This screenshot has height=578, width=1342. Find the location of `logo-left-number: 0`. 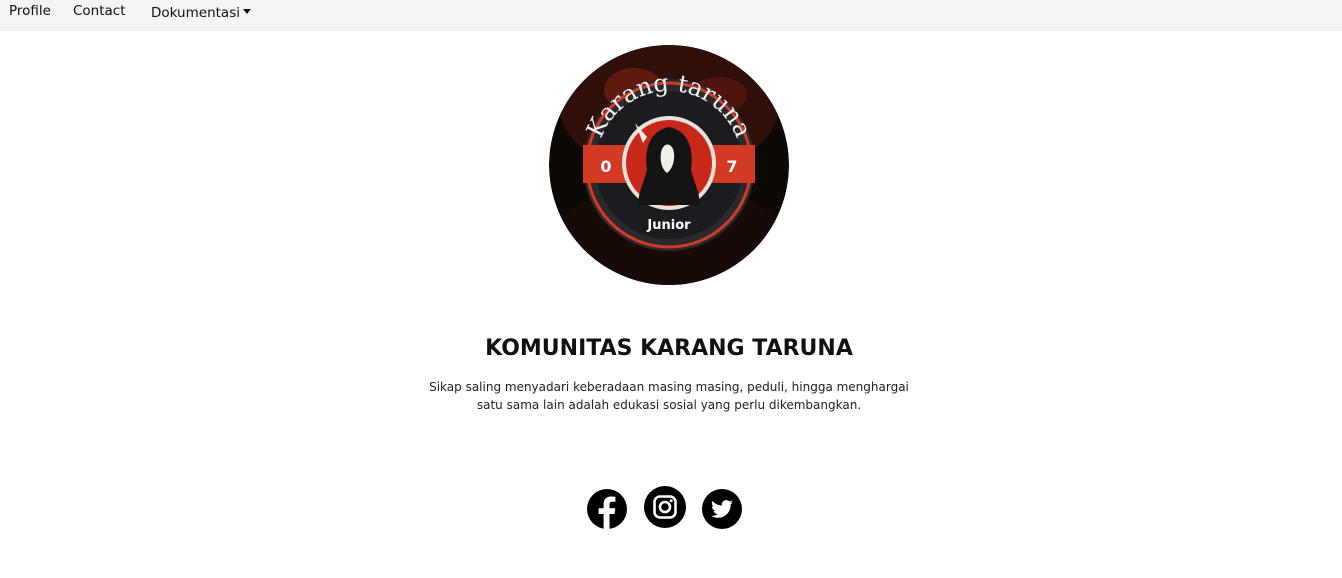

logo-left-number: 0 is located at coordinates (605, 166).